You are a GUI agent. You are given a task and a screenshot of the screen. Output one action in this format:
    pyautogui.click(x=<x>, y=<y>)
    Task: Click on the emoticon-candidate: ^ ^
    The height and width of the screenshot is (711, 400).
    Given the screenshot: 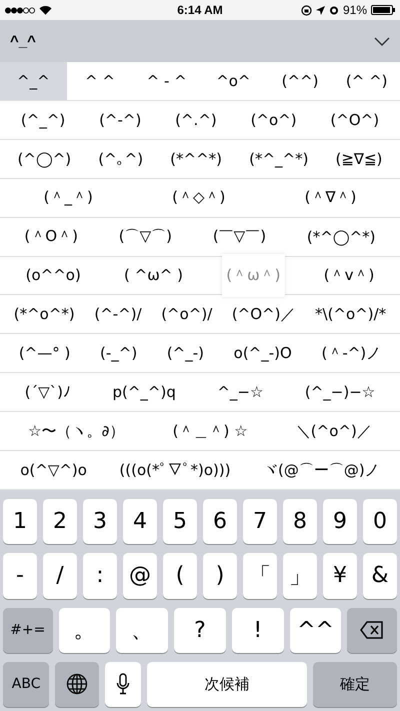 What is the action you would take?
    pyautogui.click(x=100, y=81)
    